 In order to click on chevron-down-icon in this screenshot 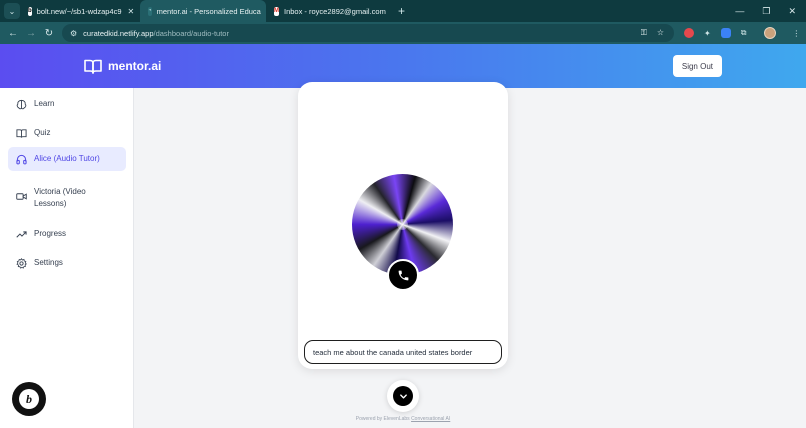, I will do `click(403, 396)`.